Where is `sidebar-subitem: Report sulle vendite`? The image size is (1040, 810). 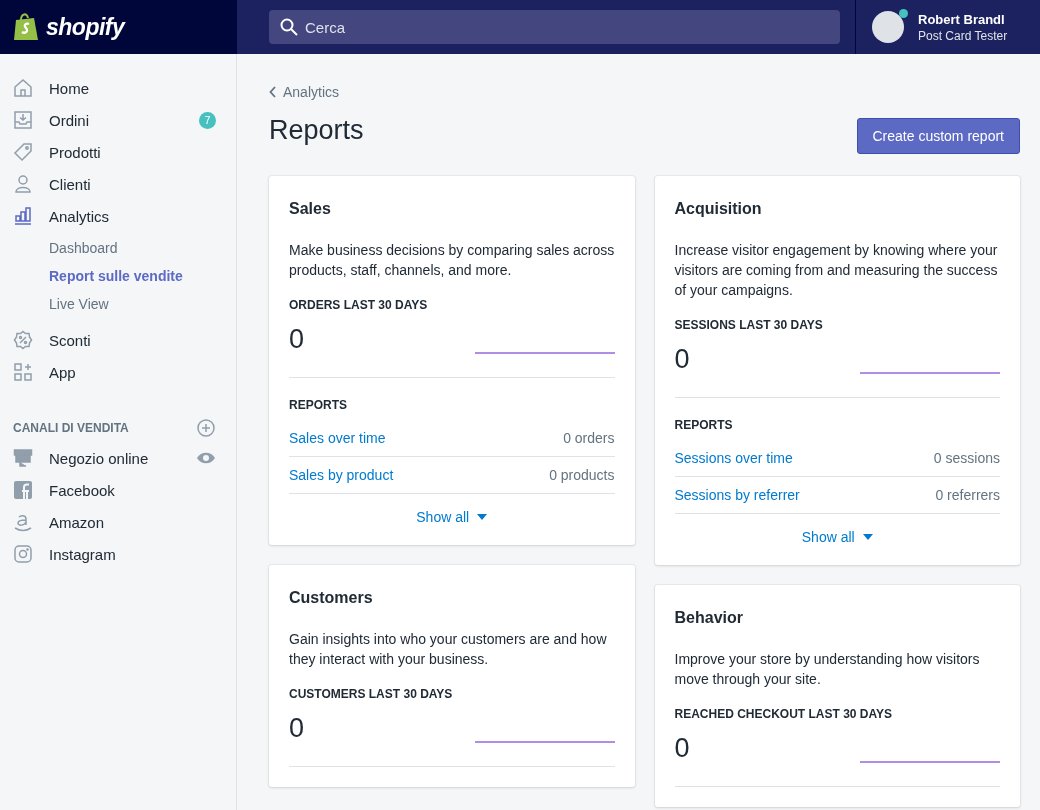 sidebar-subitem: Report sulle vendite is located at coordinates (142, 276).